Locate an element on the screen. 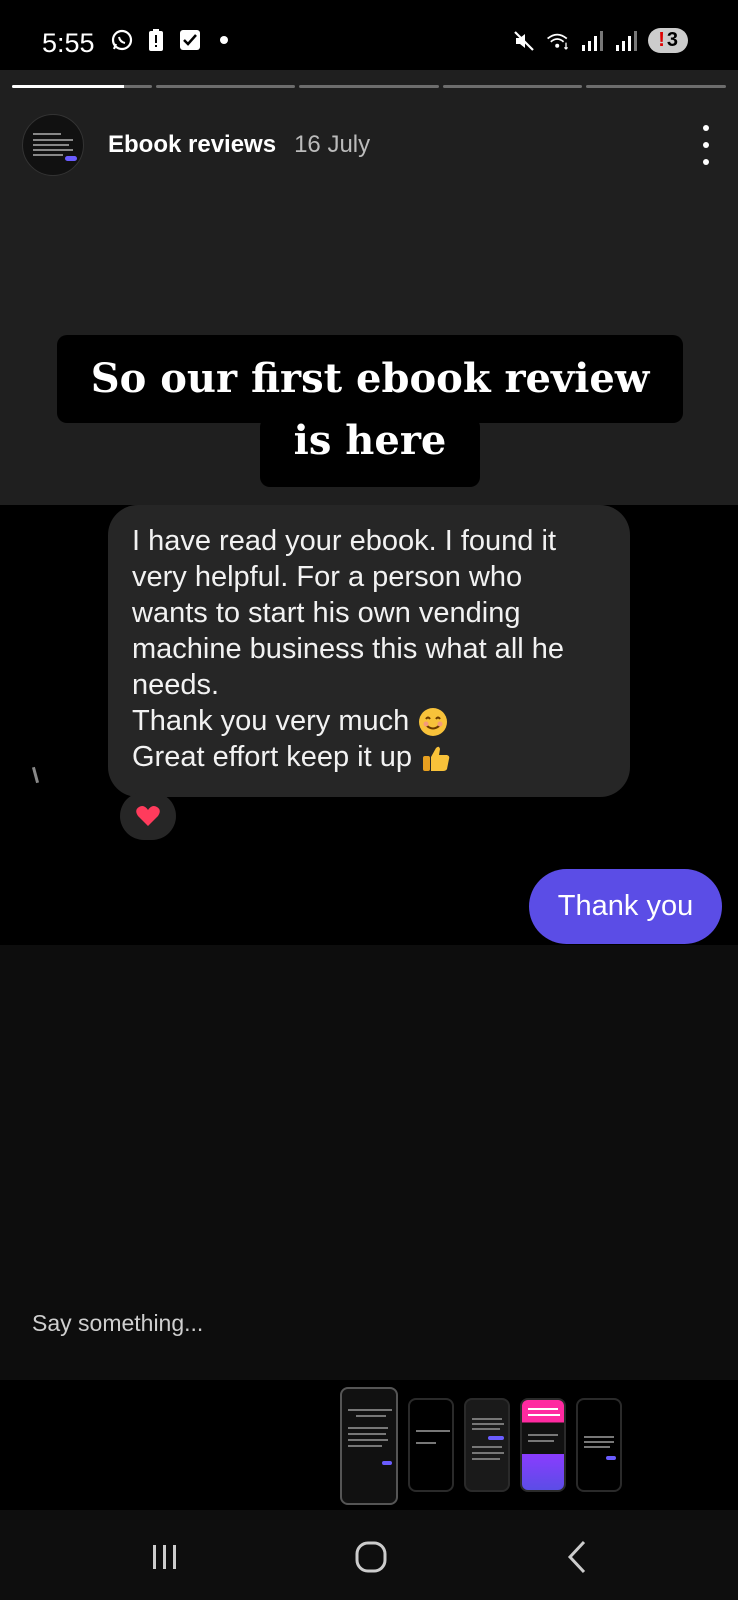  battery-alert-icon is located at coordinates (156, 40).